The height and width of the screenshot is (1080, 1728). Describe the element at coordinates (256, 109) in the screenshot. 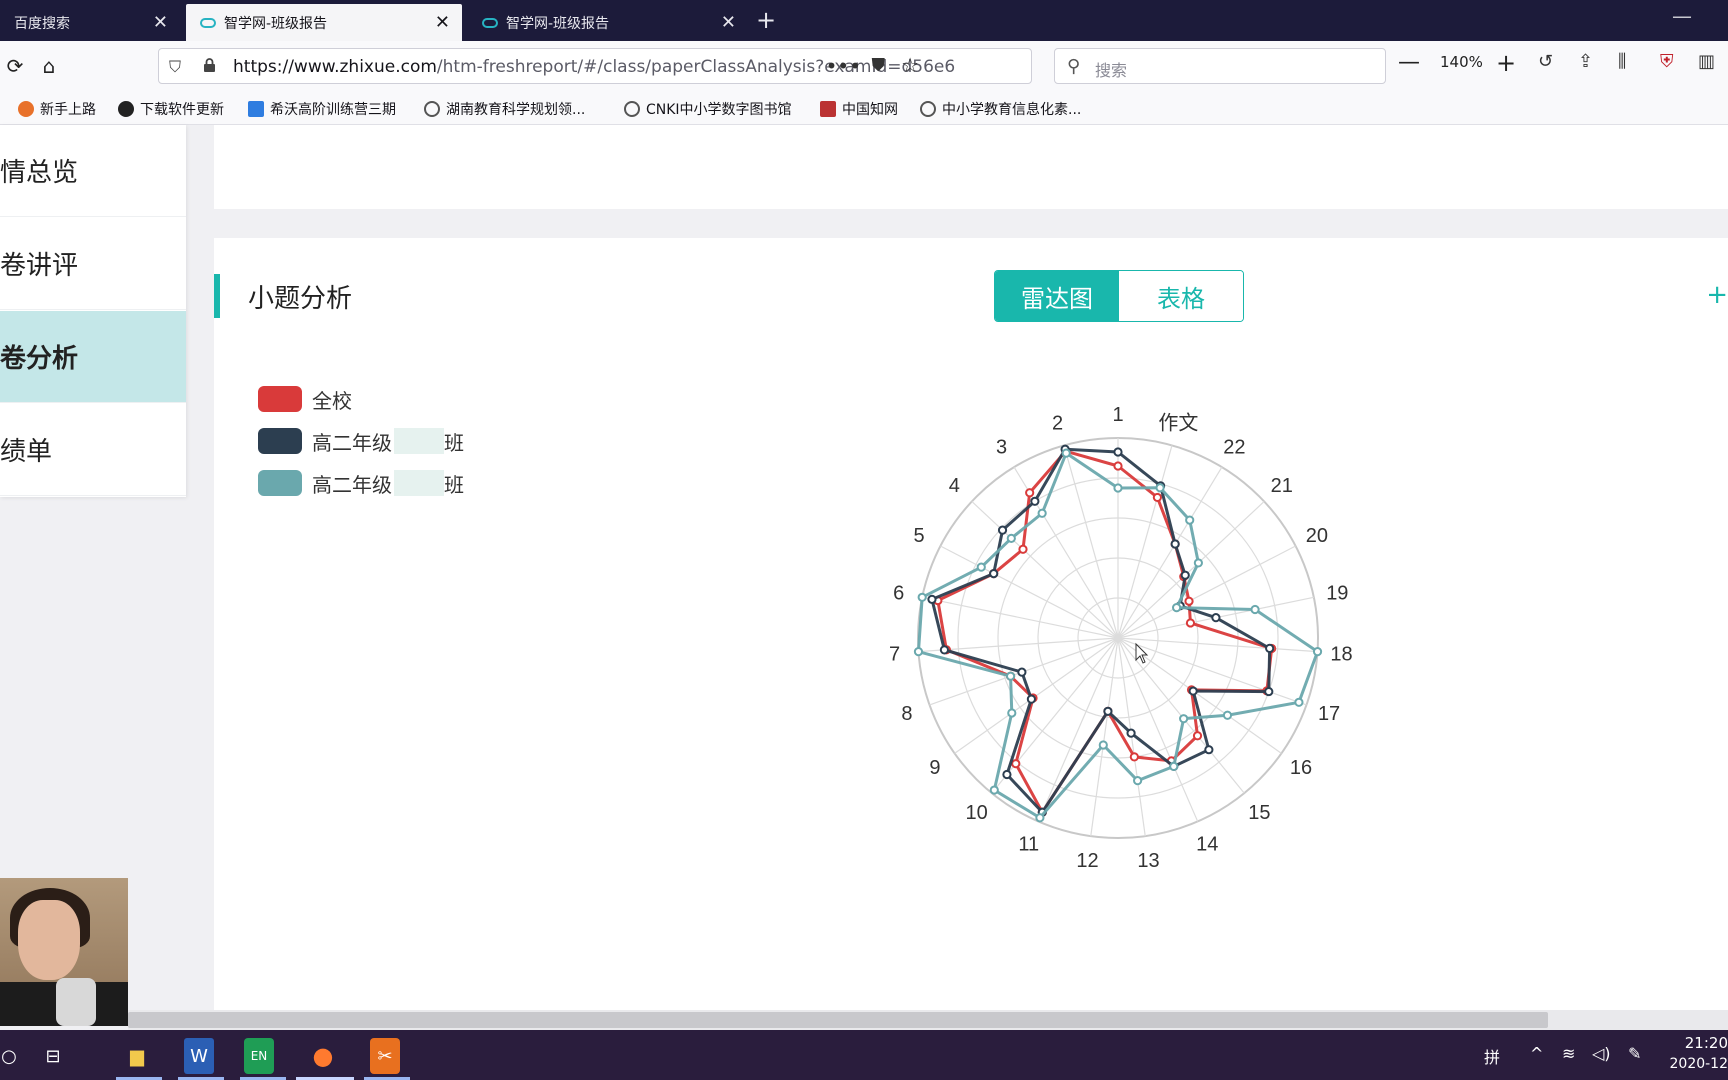

I see `seewo-icon` at that location.